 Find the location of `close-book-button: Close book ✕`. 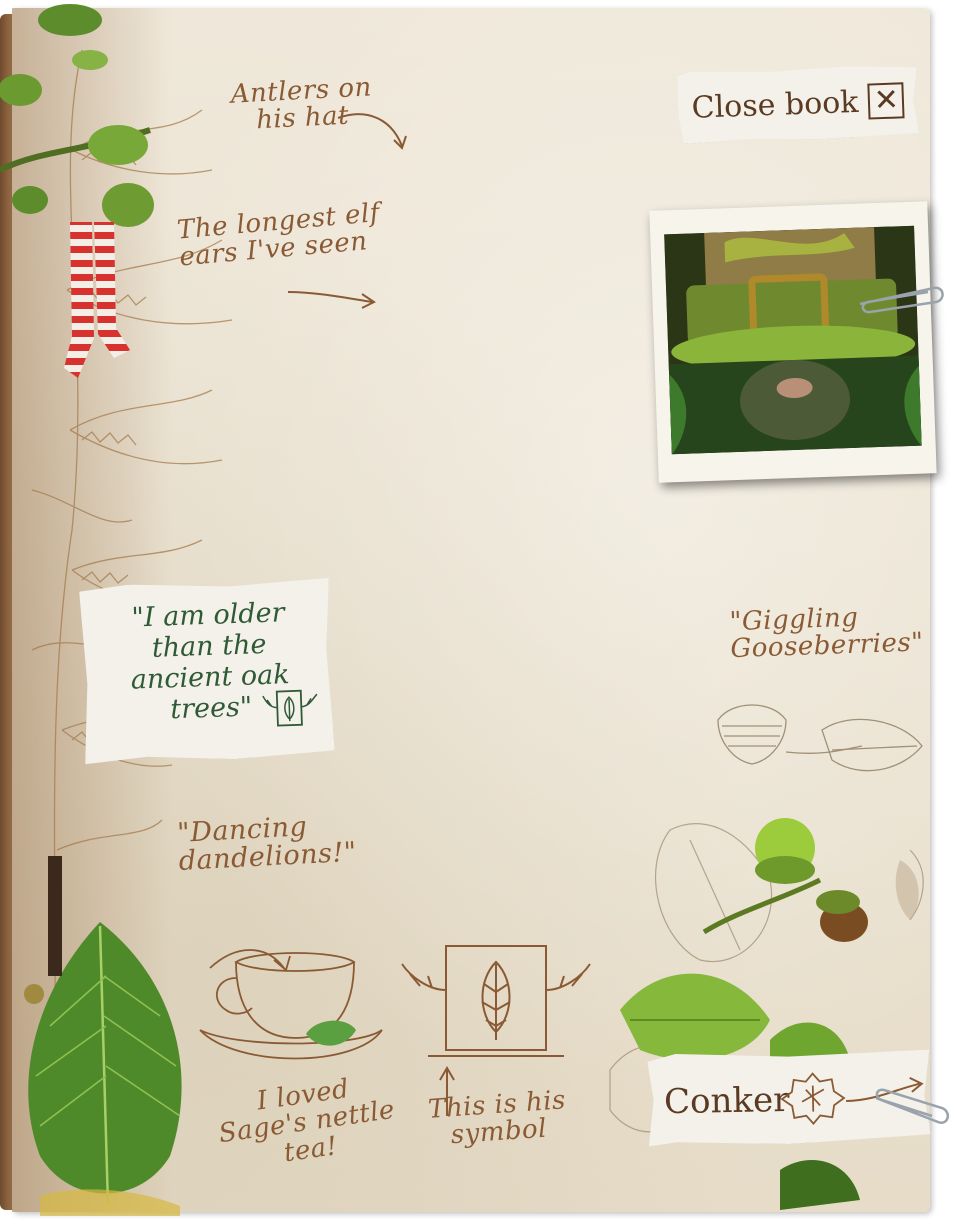

close-book-button: Close book ✕ is located at coordinates (798, 104).